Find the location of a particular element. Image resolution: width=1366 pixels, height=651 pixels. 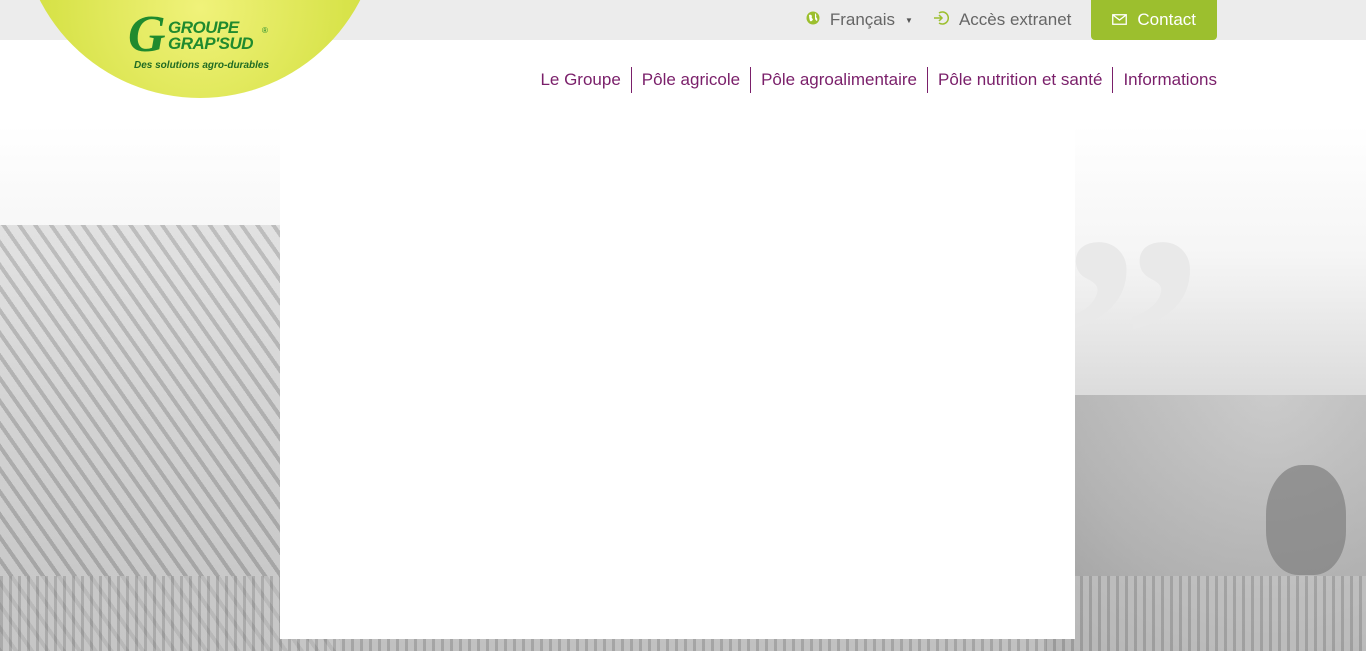

language-selector: Français ▼ is located at coordinates (859, 20).